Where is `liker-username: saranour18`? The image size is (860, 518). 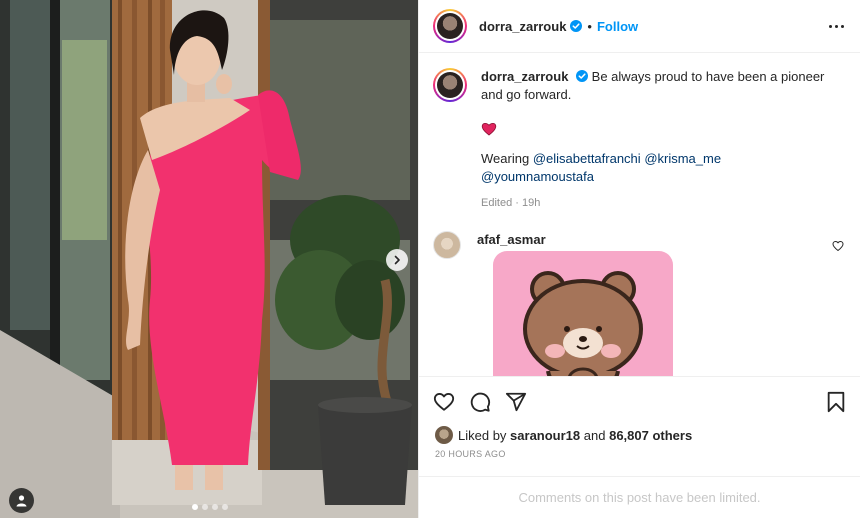
liker-username: saranour18 is located at coordinates (545, 435).